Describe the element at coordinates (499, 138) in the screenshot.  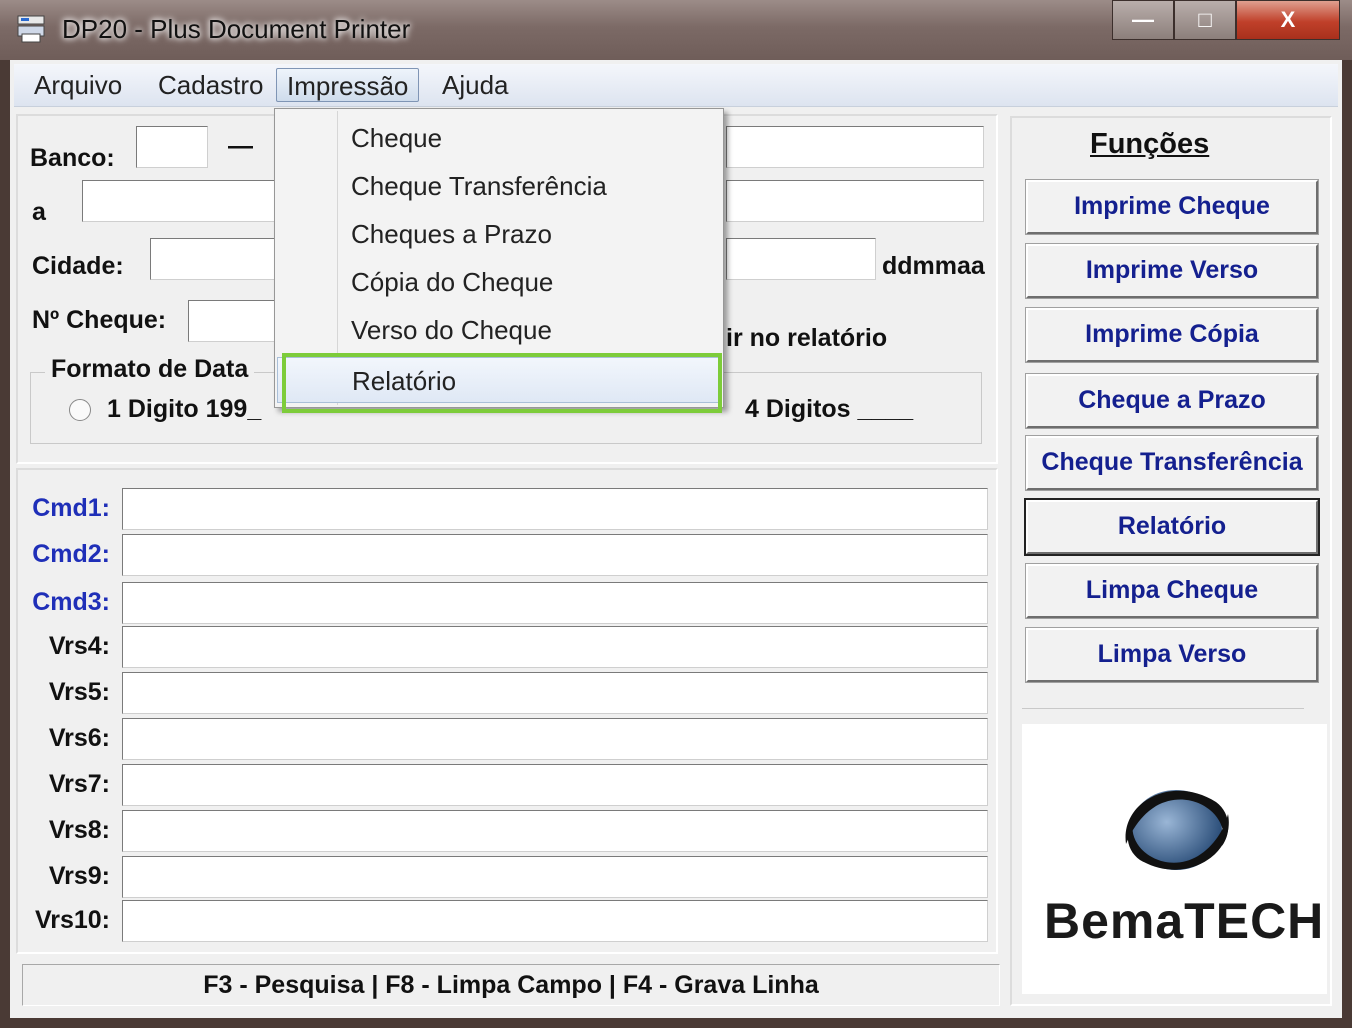
I see `menu-item-cheque: Cheque` at that location.